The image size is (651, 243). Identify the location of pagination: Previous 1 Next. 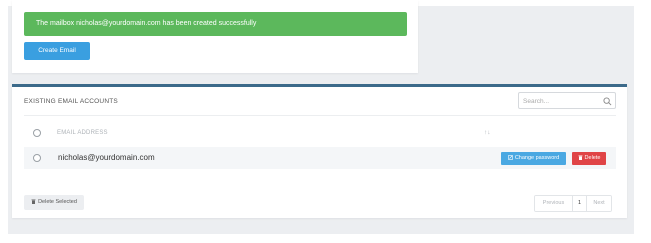
(573, 203).